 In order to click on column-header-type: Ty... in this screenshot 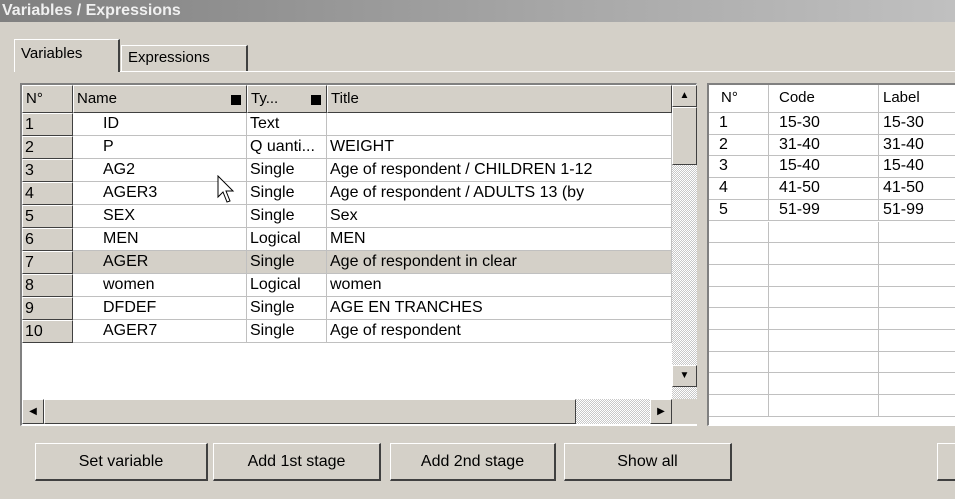, I will do `click(287, 99)`.